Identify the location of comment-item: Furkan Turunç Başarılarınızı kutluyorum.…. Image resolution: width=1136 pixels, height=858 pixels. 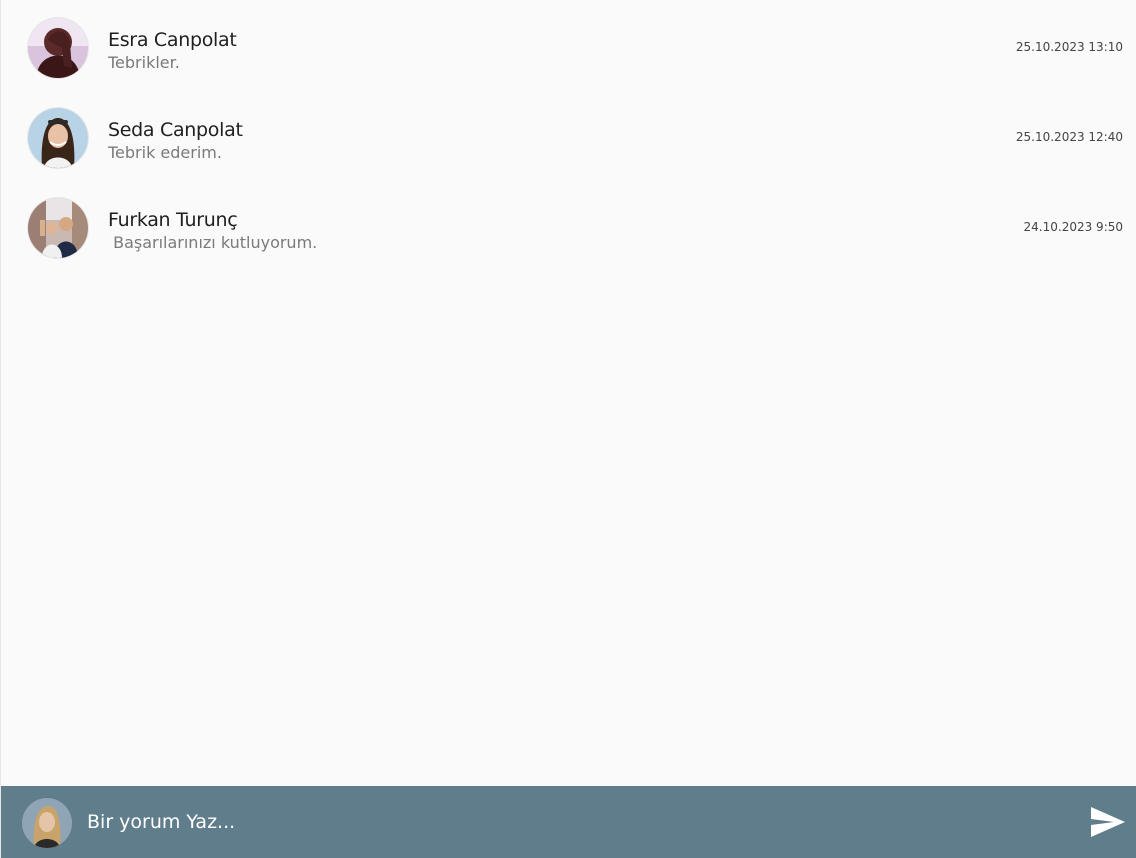
(568, 225).